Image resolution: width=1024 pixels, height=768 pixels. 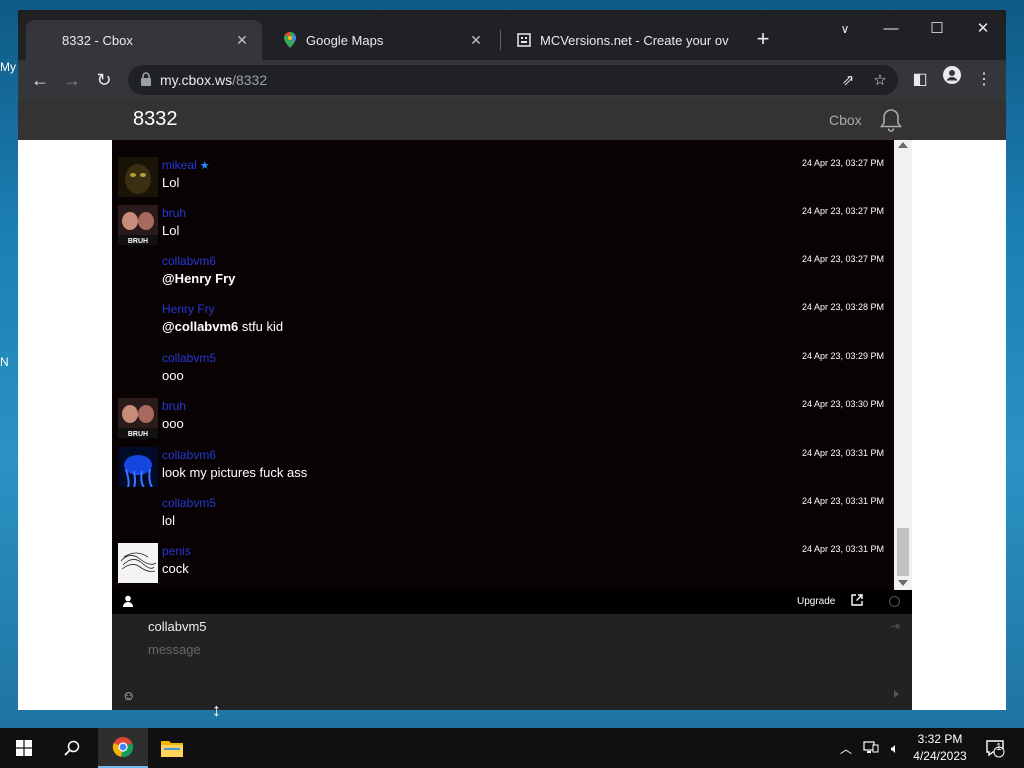 What do you see at coordinates (896, 694) in the screenshot?
I see `send-icon` at bounding box center [896, 694].